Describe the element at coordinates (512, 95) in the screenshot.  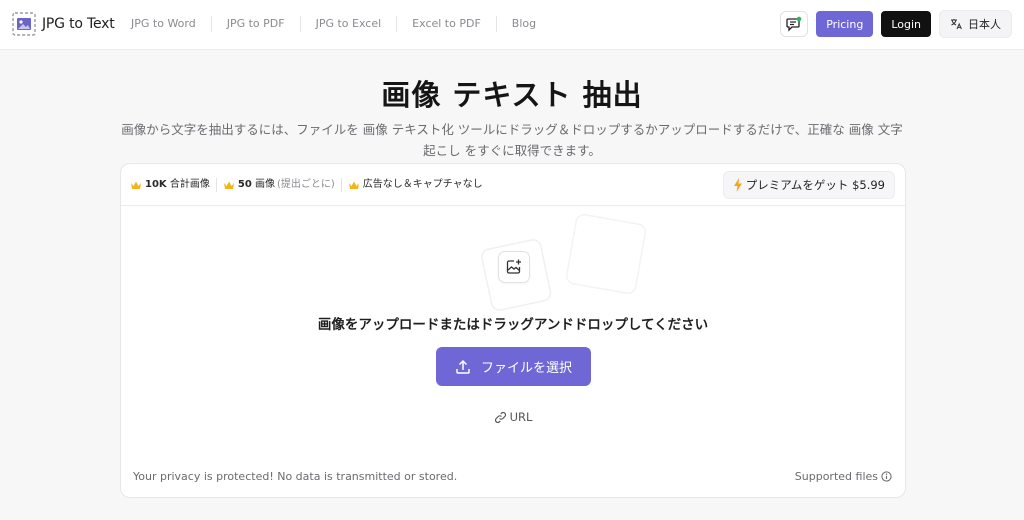
I see `page-title: 画像 テキスト 抽出` at that location.